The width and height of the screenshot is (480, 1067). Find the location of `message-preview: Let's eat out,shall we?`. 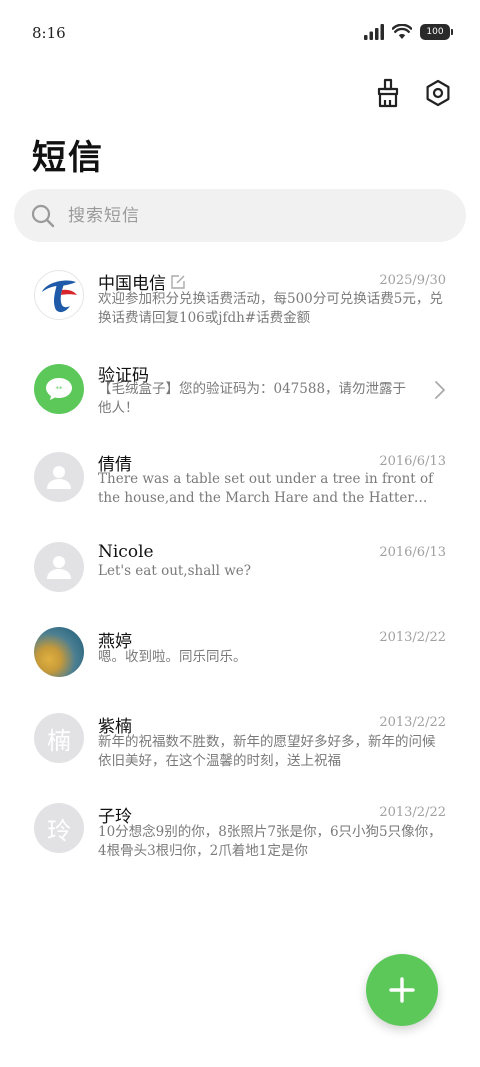

message-preview: Let's eat out,shall we? is located at coordinates (174, 571).